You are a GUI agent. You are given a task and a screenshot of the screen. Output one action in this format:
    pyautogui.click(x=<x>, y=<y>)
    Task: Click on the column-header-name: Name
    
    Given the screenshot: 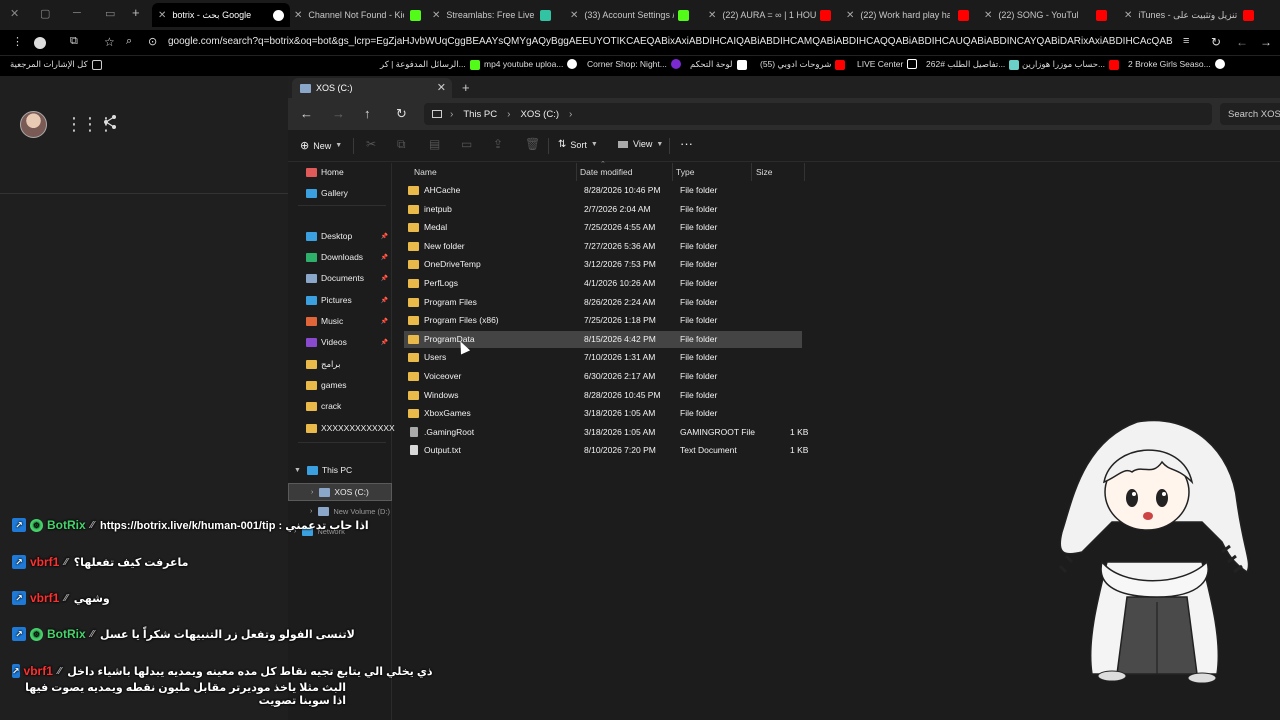 What is the action you would take?
    pyautogui.click(x=425, y=172)
    